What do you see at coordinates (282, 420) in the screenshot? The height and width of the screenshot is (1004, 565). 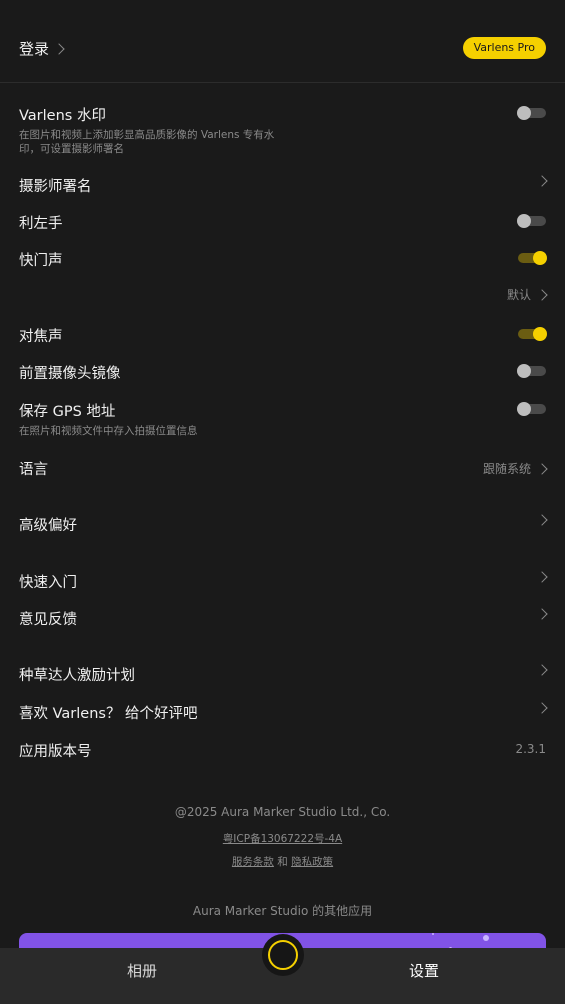 I see `setting-save-gps: 保存 GPS 地址 在照片和视频文件中存入拍摄位置信息` at bounding box center [282, 420].